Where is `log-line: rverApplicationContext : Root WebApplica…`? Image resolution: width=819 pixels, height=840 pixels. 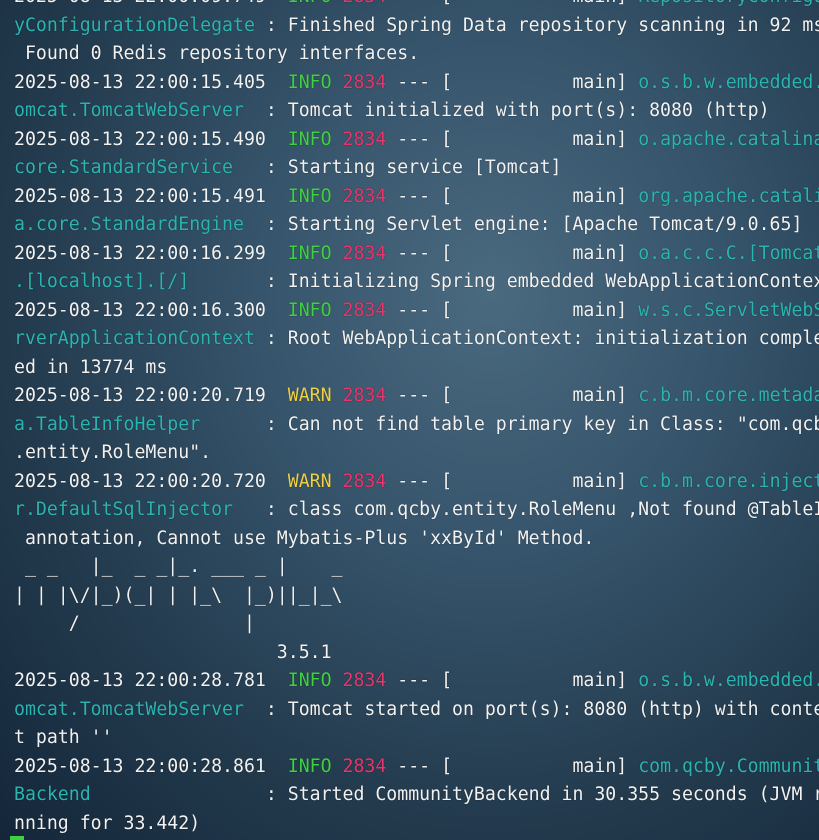 log-line: rverApplicationContext : Root WebApplica… is located at coordinates (409, 339).